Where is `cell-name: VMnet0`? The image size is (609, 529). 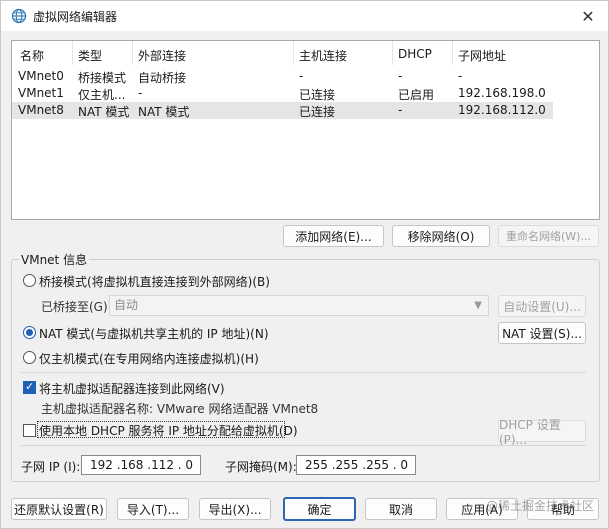 cell-name: VMnet0 is located at coordinates (41, 76).